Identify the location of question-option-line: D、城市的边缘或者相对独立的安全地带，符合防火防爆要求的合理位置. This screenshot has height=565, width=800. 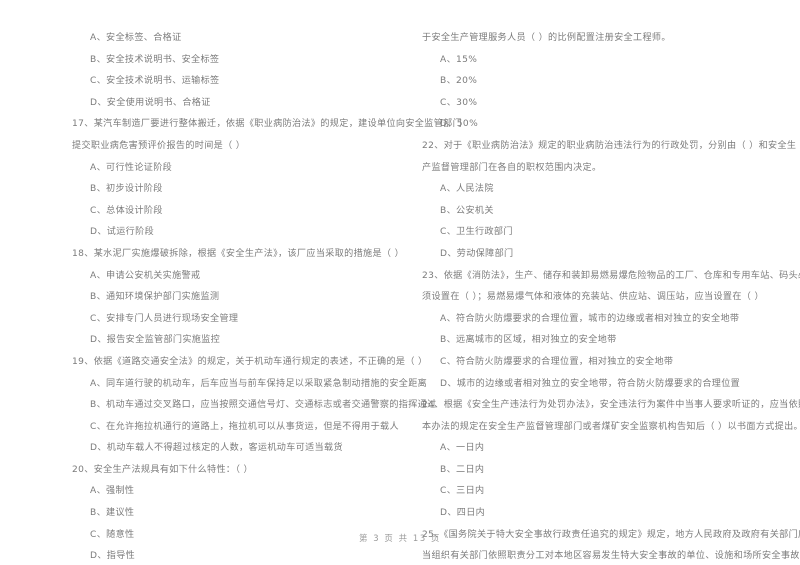
(590, 383).